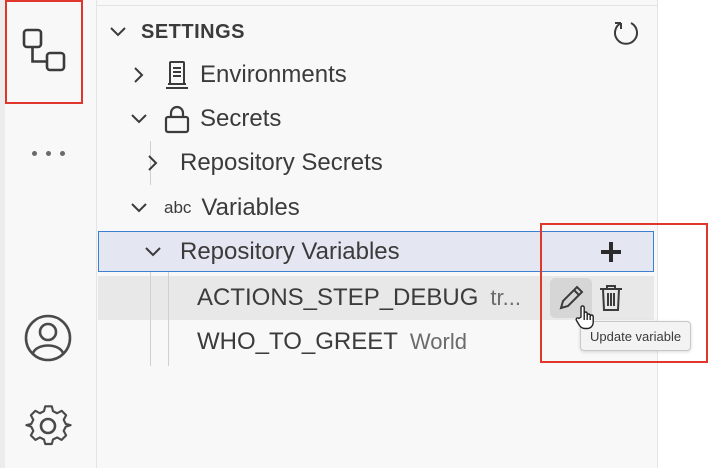  I want to click on section-title: SETTINGS, so click(193, 31).